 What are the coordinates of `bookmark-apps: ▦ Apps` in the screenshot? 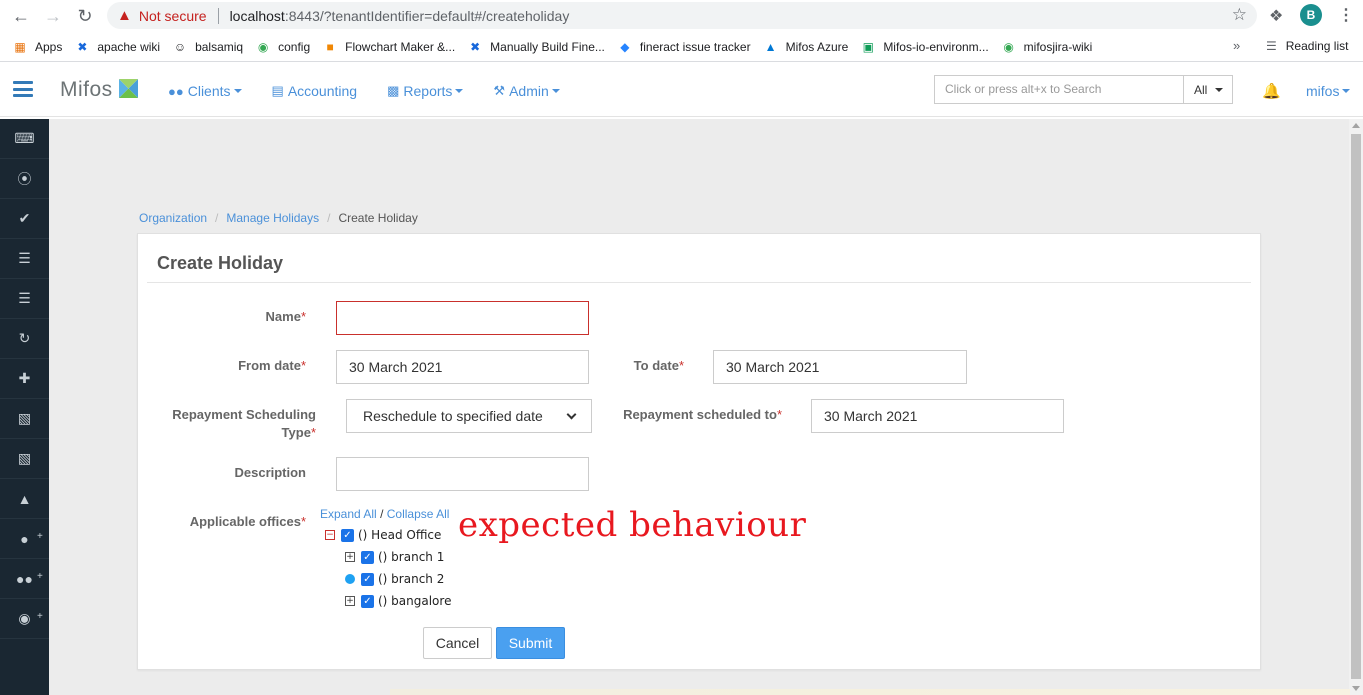 It's located at (37, 47).